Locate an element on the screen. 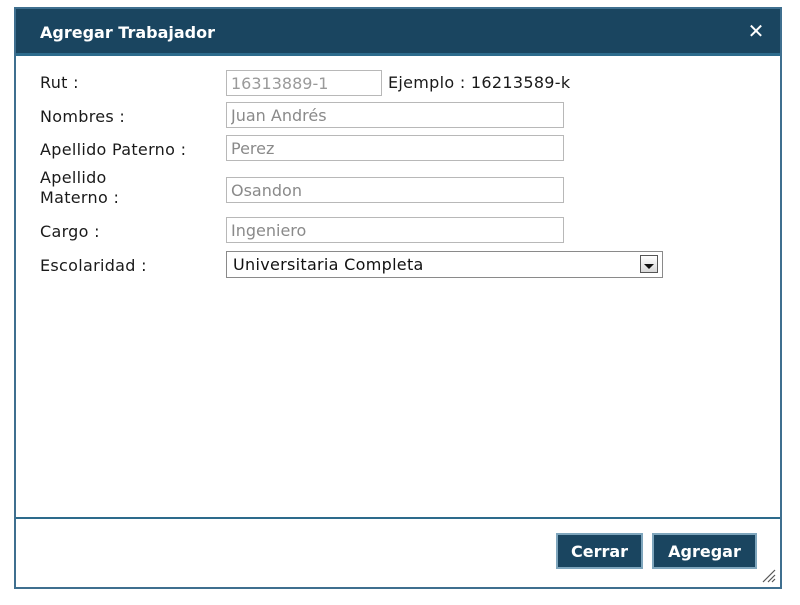 The image size is (800, 605). rut-example-hint: Ejemplo : 16213589-k is located at coordinates (479, 82).